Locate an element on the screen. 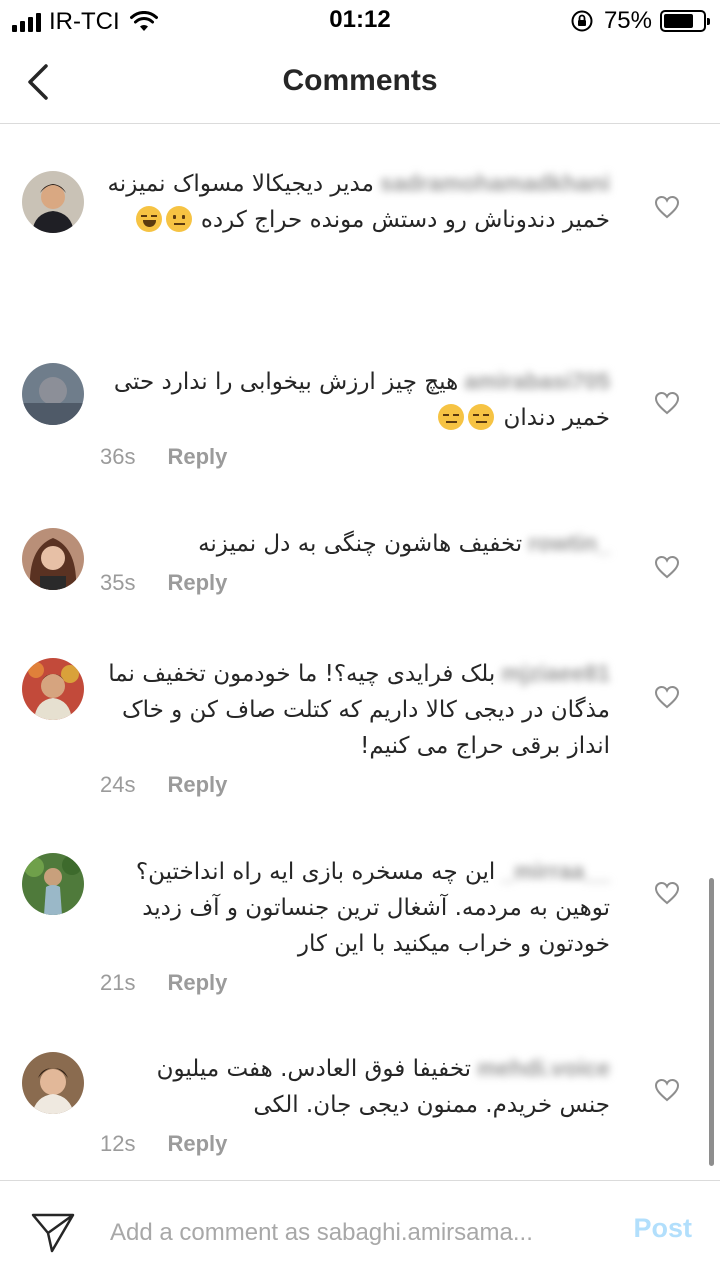  battery-icon is located at coordinates (685, 21).